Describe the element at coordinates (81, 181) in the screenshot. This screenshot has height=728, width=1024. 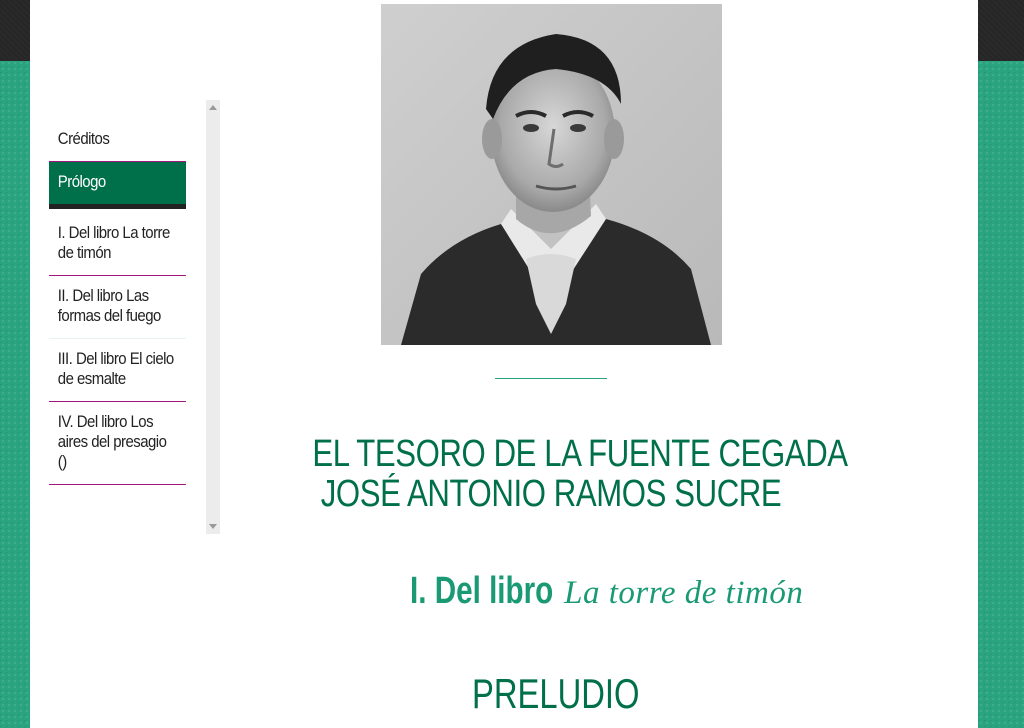
I see `sidebar-item-label: Prólogo` at that location.